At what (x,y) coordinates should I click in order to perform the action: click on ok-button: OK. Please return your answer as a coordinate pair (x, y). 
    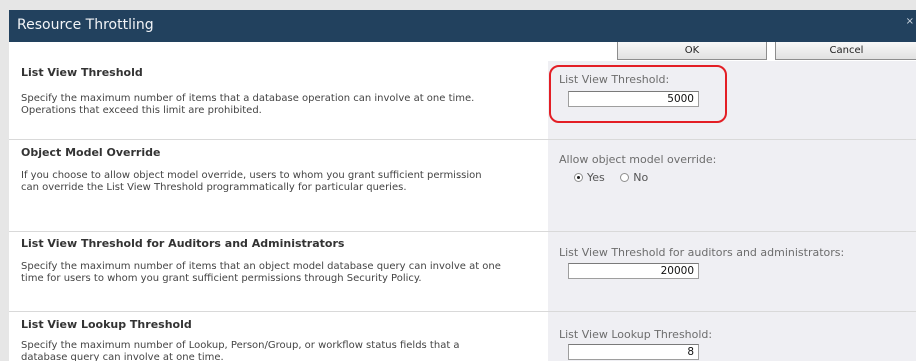
    Looking at the image, I should click on (692, 51).